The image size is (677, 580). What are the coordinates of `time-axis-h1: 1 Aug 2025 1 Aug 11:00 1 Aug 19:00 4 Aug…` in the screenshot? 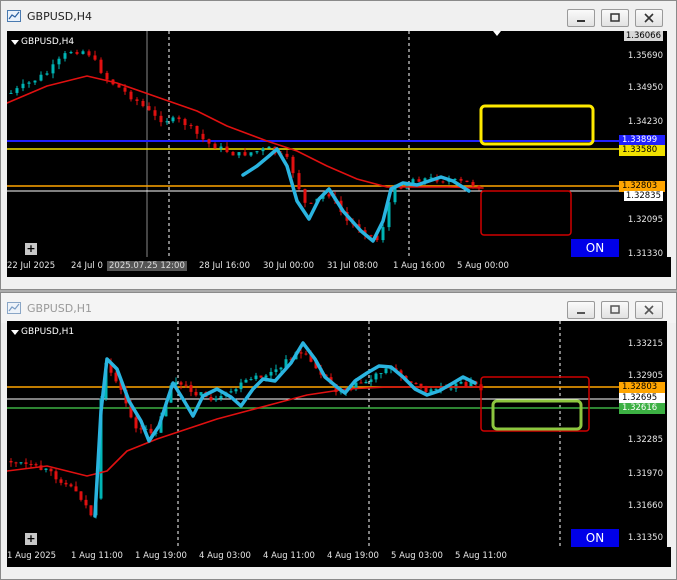 It's located at (339, 557).